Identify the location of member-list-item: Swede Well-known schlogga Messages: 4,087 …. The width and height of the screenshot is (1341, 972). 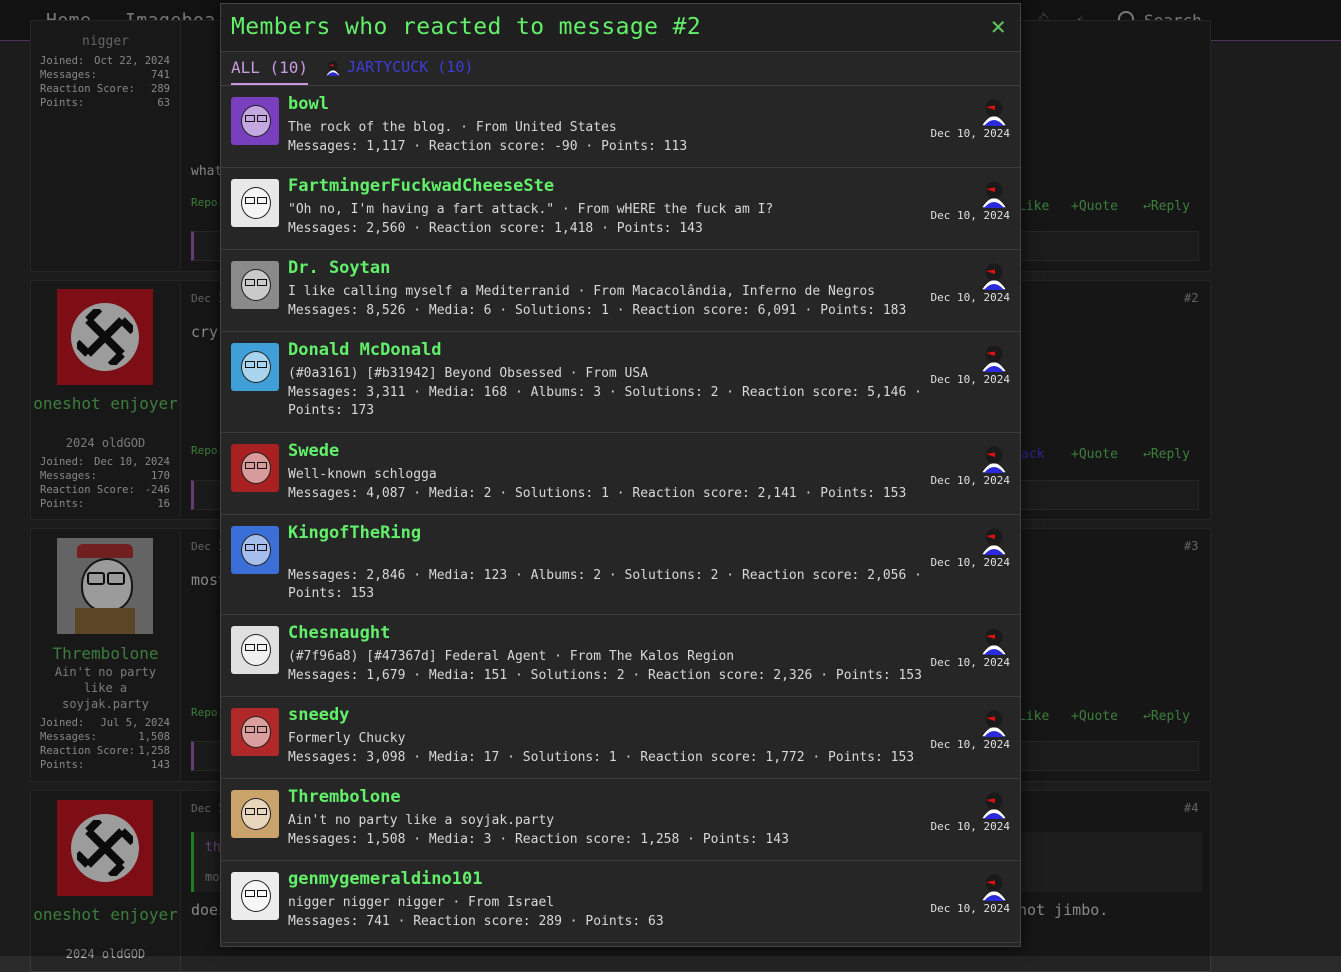
(620, 474).